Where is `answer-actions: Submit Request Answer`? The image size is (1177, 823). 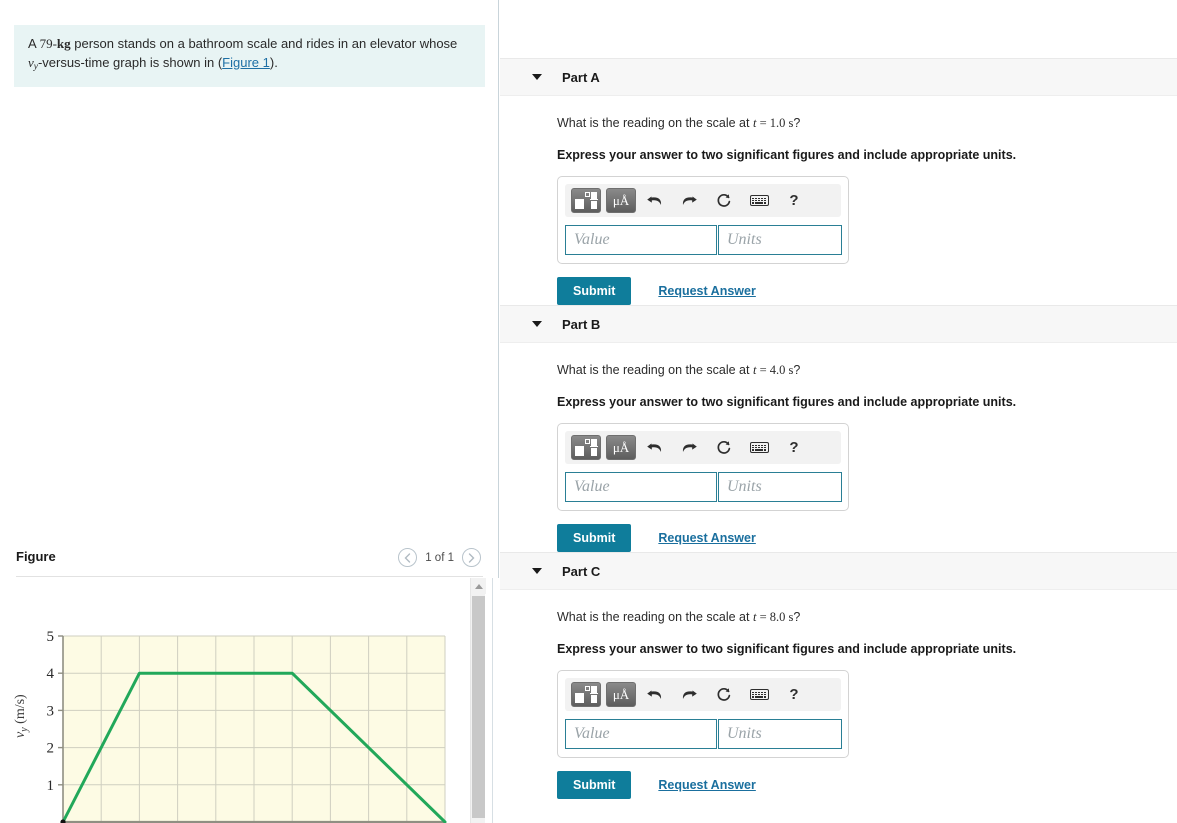 answer-actions: Submit Request Answer is located at coordinates (867, 538).